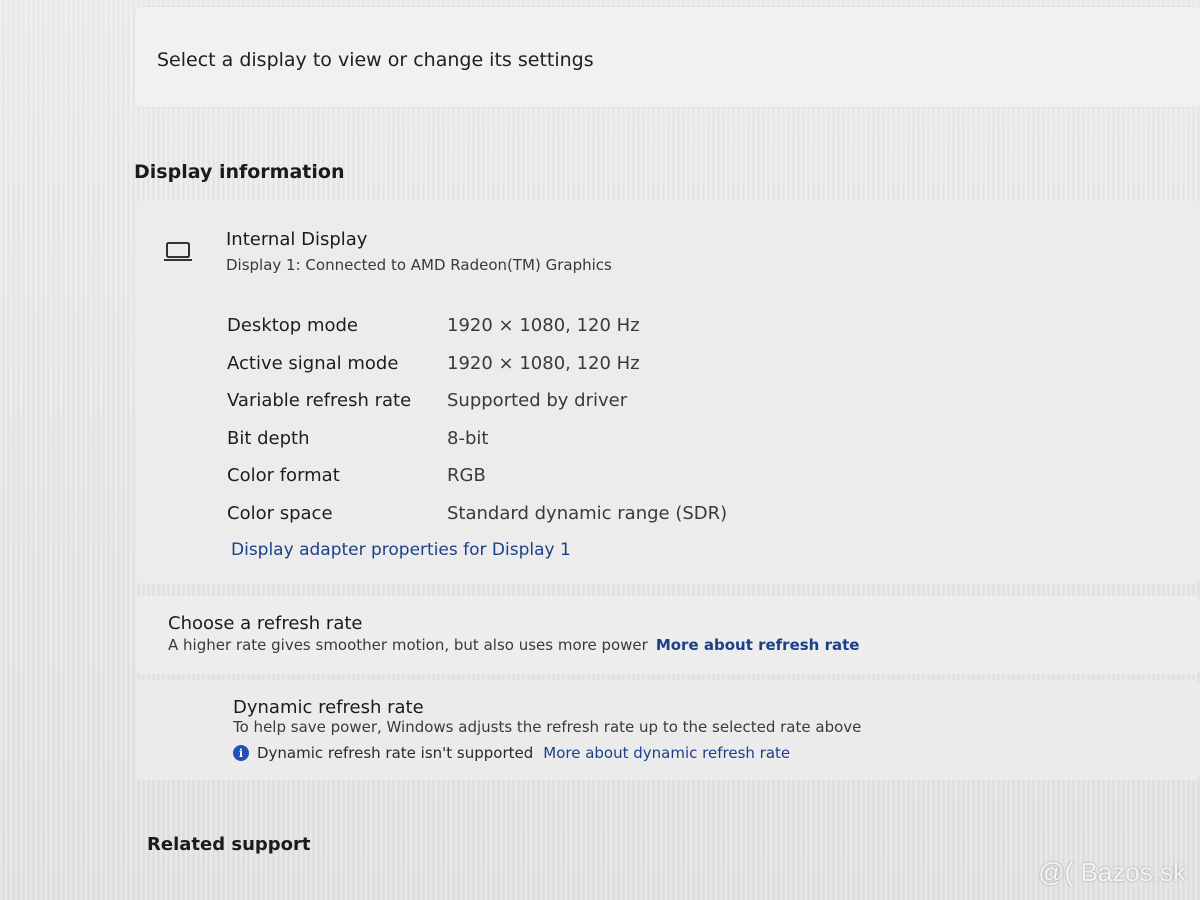  I want to click on more-about-dynamic-refresh-rate-link: More about dynamic refresh rate, so click(666, 753).